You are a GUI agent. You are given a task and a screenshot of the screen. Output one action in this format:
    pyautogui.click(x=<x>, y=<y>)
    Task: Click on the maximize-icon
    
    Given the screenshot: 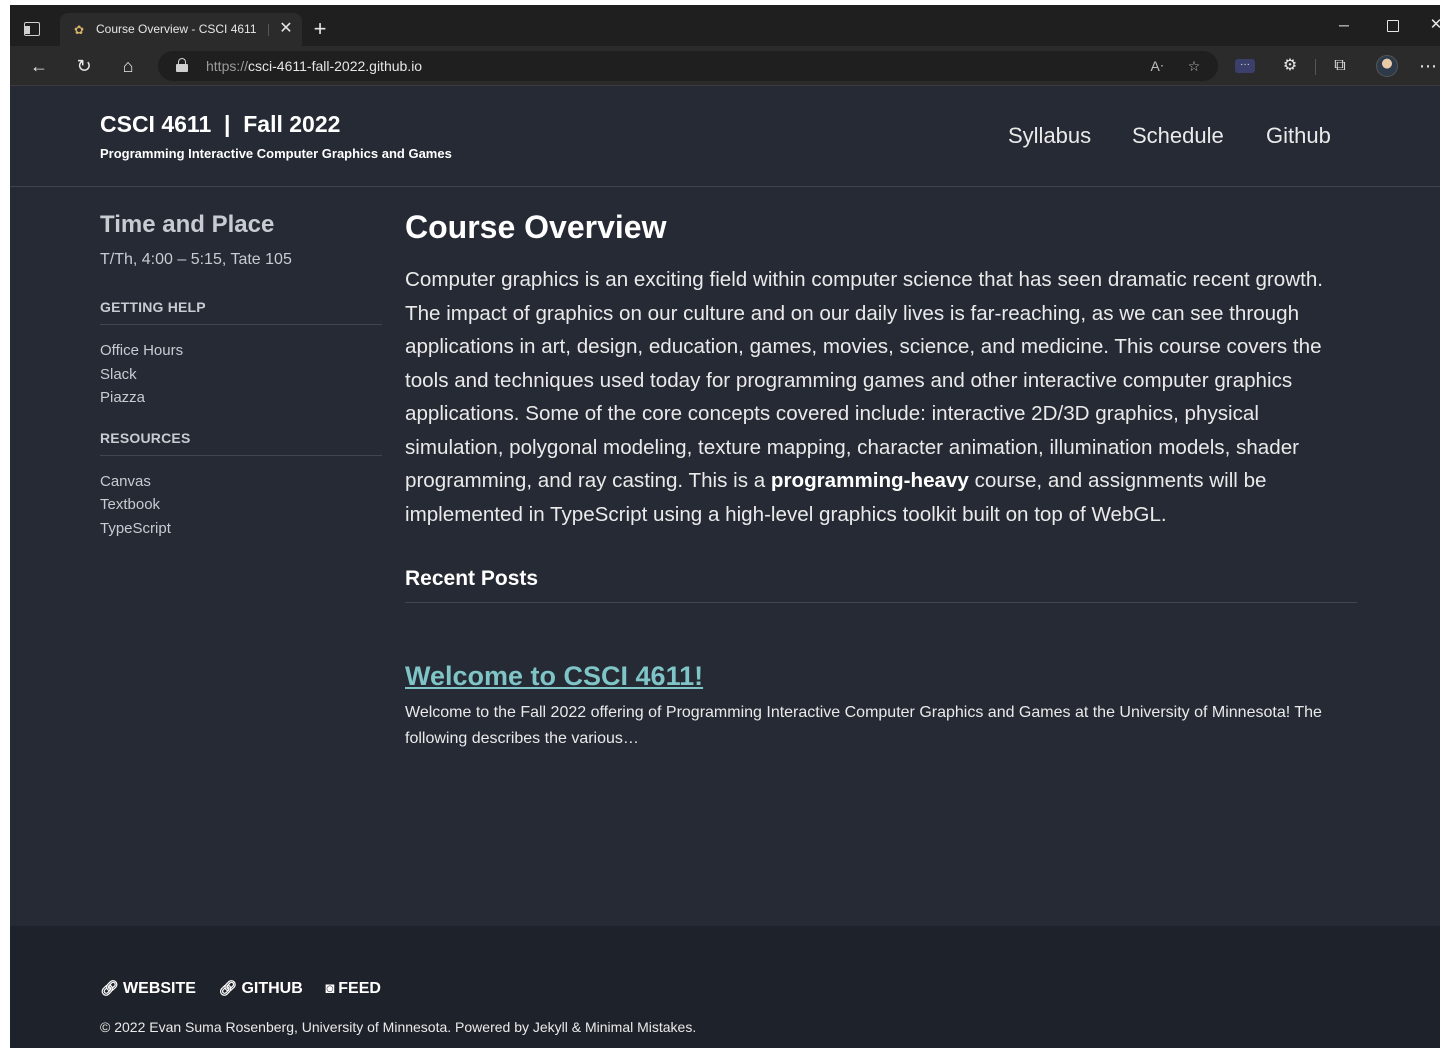 What is the action you would take?
    pyautogui.click(x=1392, y=25)
    